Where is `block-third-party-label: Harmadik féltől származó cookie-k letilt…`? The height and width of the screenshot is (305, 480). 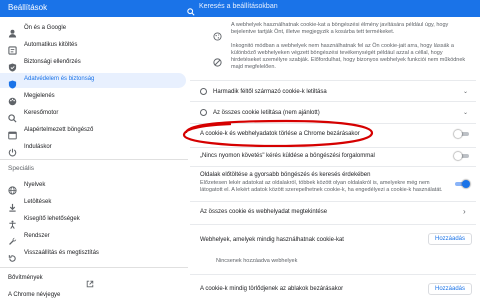 block-third-party-label: Harmadik féltől származó cookie-k letilt… is located at coordinates (270, 92).